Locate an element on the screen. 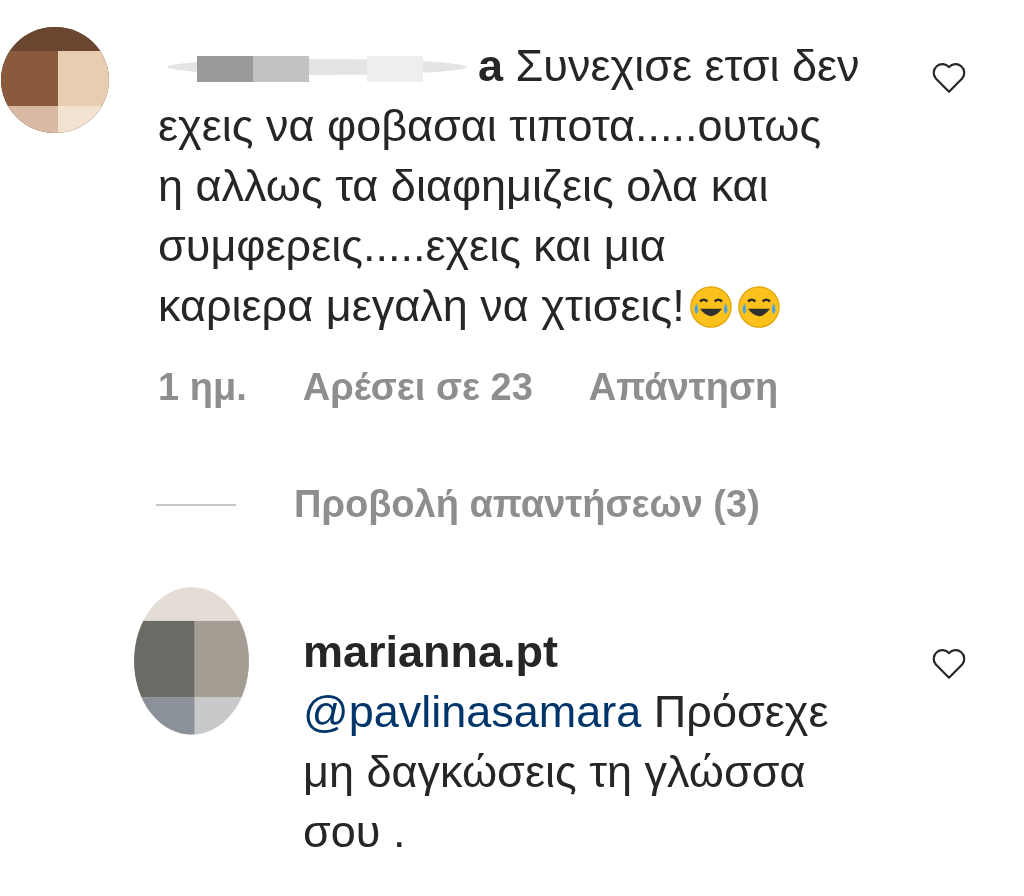  comment-time: 1 ημ. is located at coordinates (202, 387).